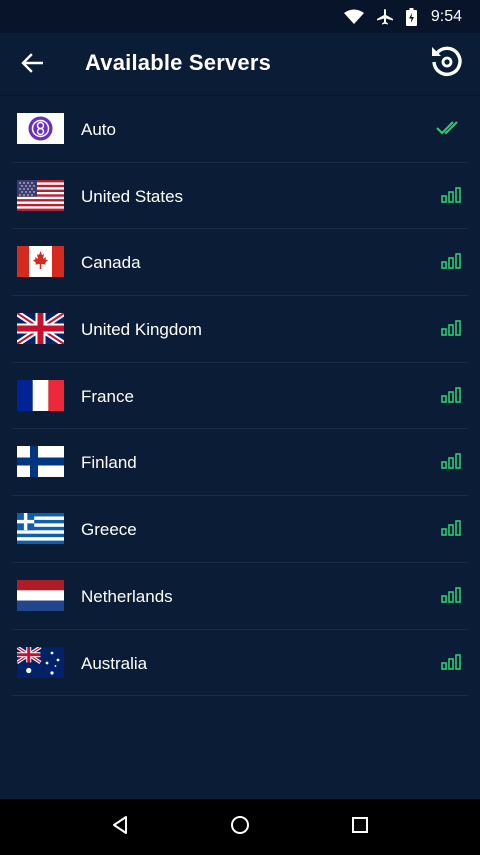 The width and height of the screenshot is (480, 855). I want to click on france-flag-icon, so click(40, 395).